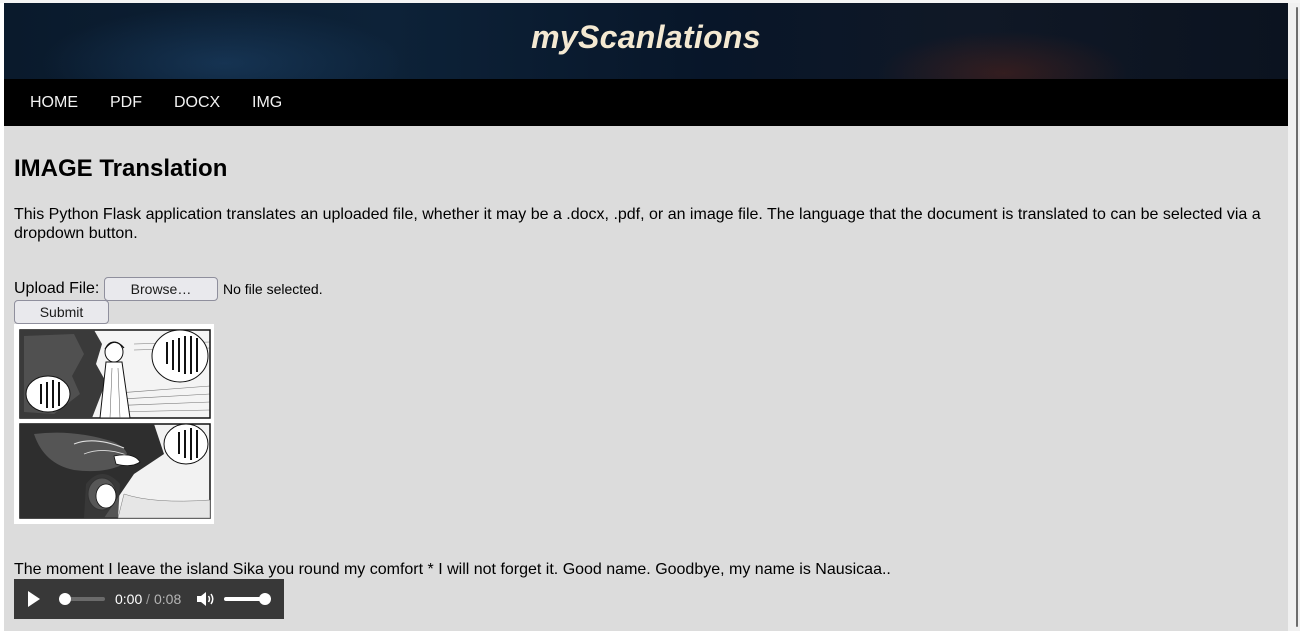 Image resolution: width=1300 pixels, height=631 pixels. What do you see at coordinates (61, 312) in the screenshot?
I see `submit-button: Submit` at bounding box center [61, 312].